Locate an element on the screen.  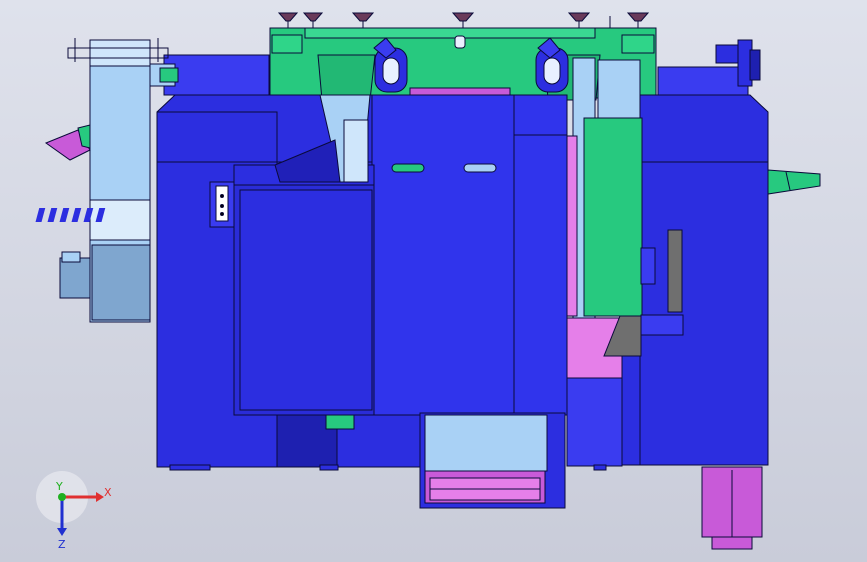
y-axis-label: Y is located at coordinates (59, 486).